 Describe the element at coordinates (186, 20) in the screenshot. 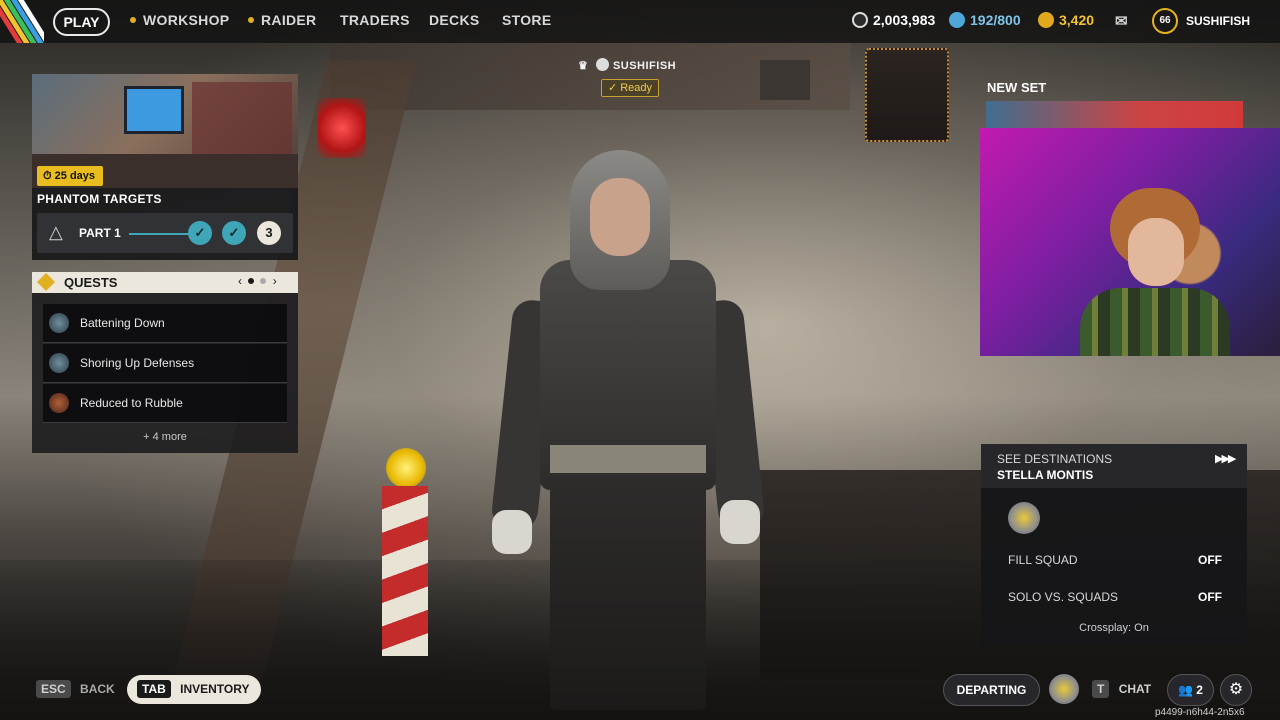

I see `nav-workshop-label: WORKSHOP` at that location.